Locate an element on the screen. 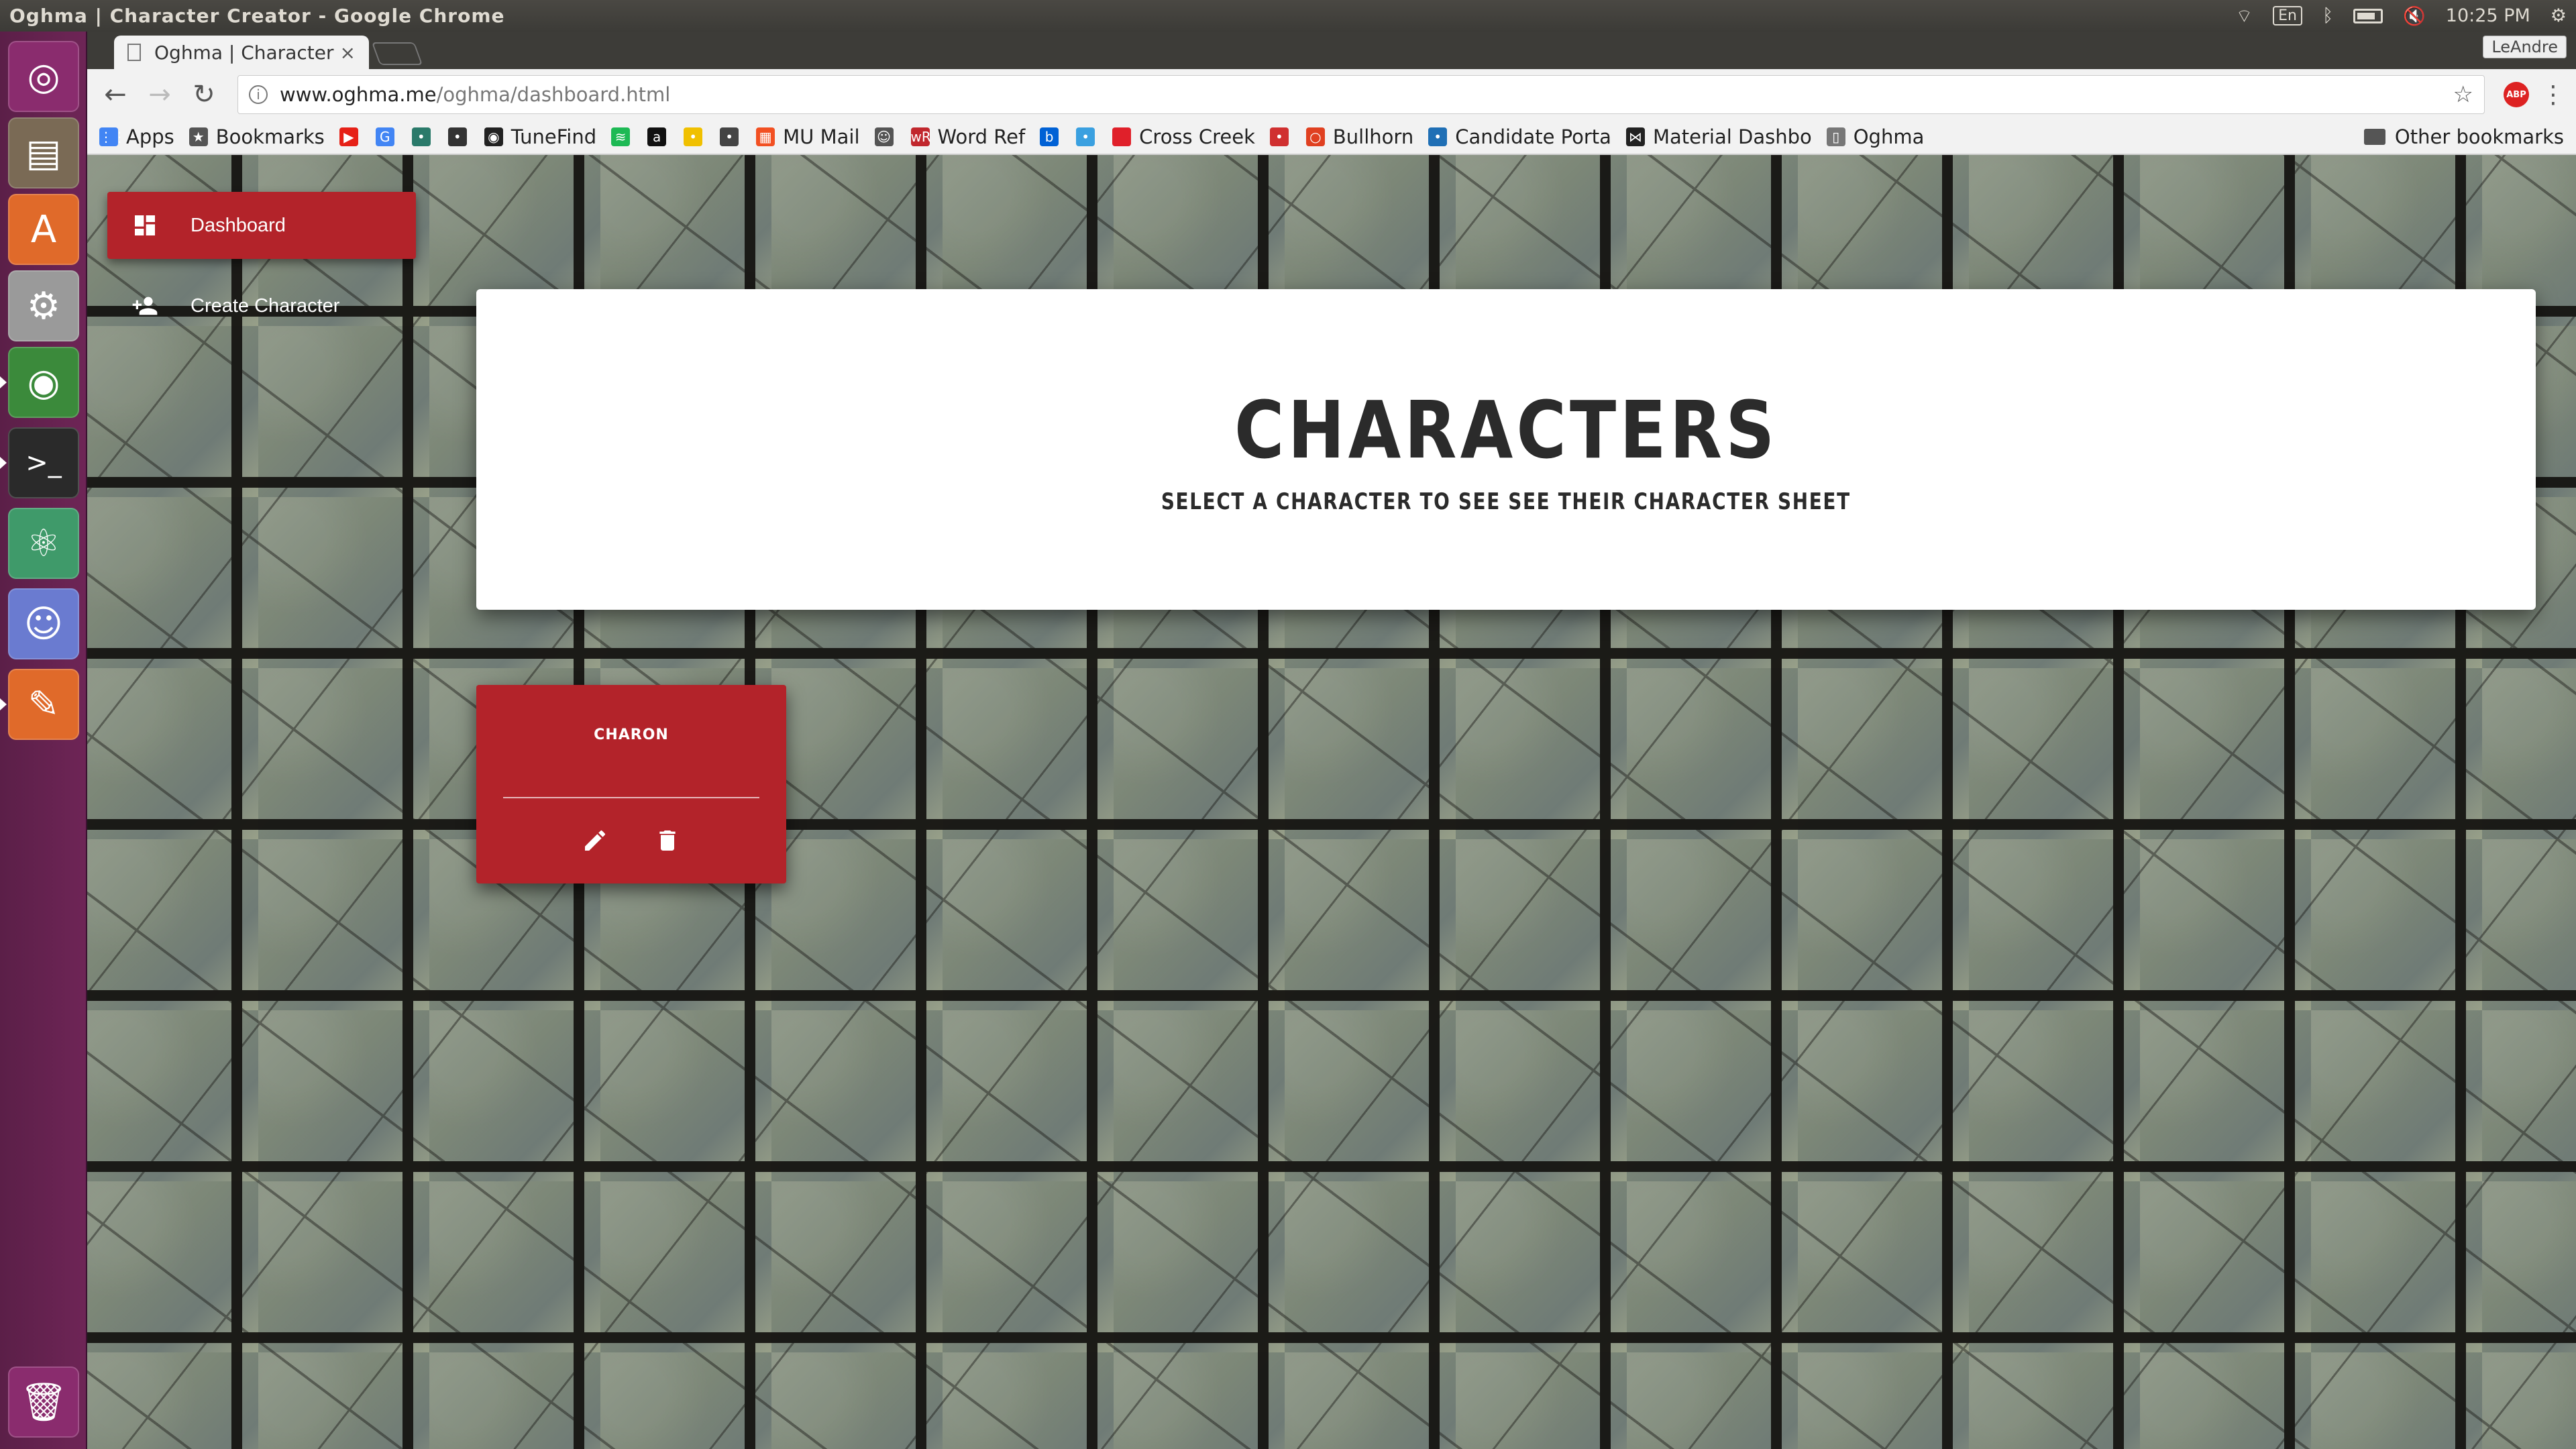 This screenshot has width=2576, height=1449. unity-launcher: ◎ ▤ A ⚙ ◉ >_ ⚛ ☺ ✎ 🗑 is located at coordinates (43, 740).